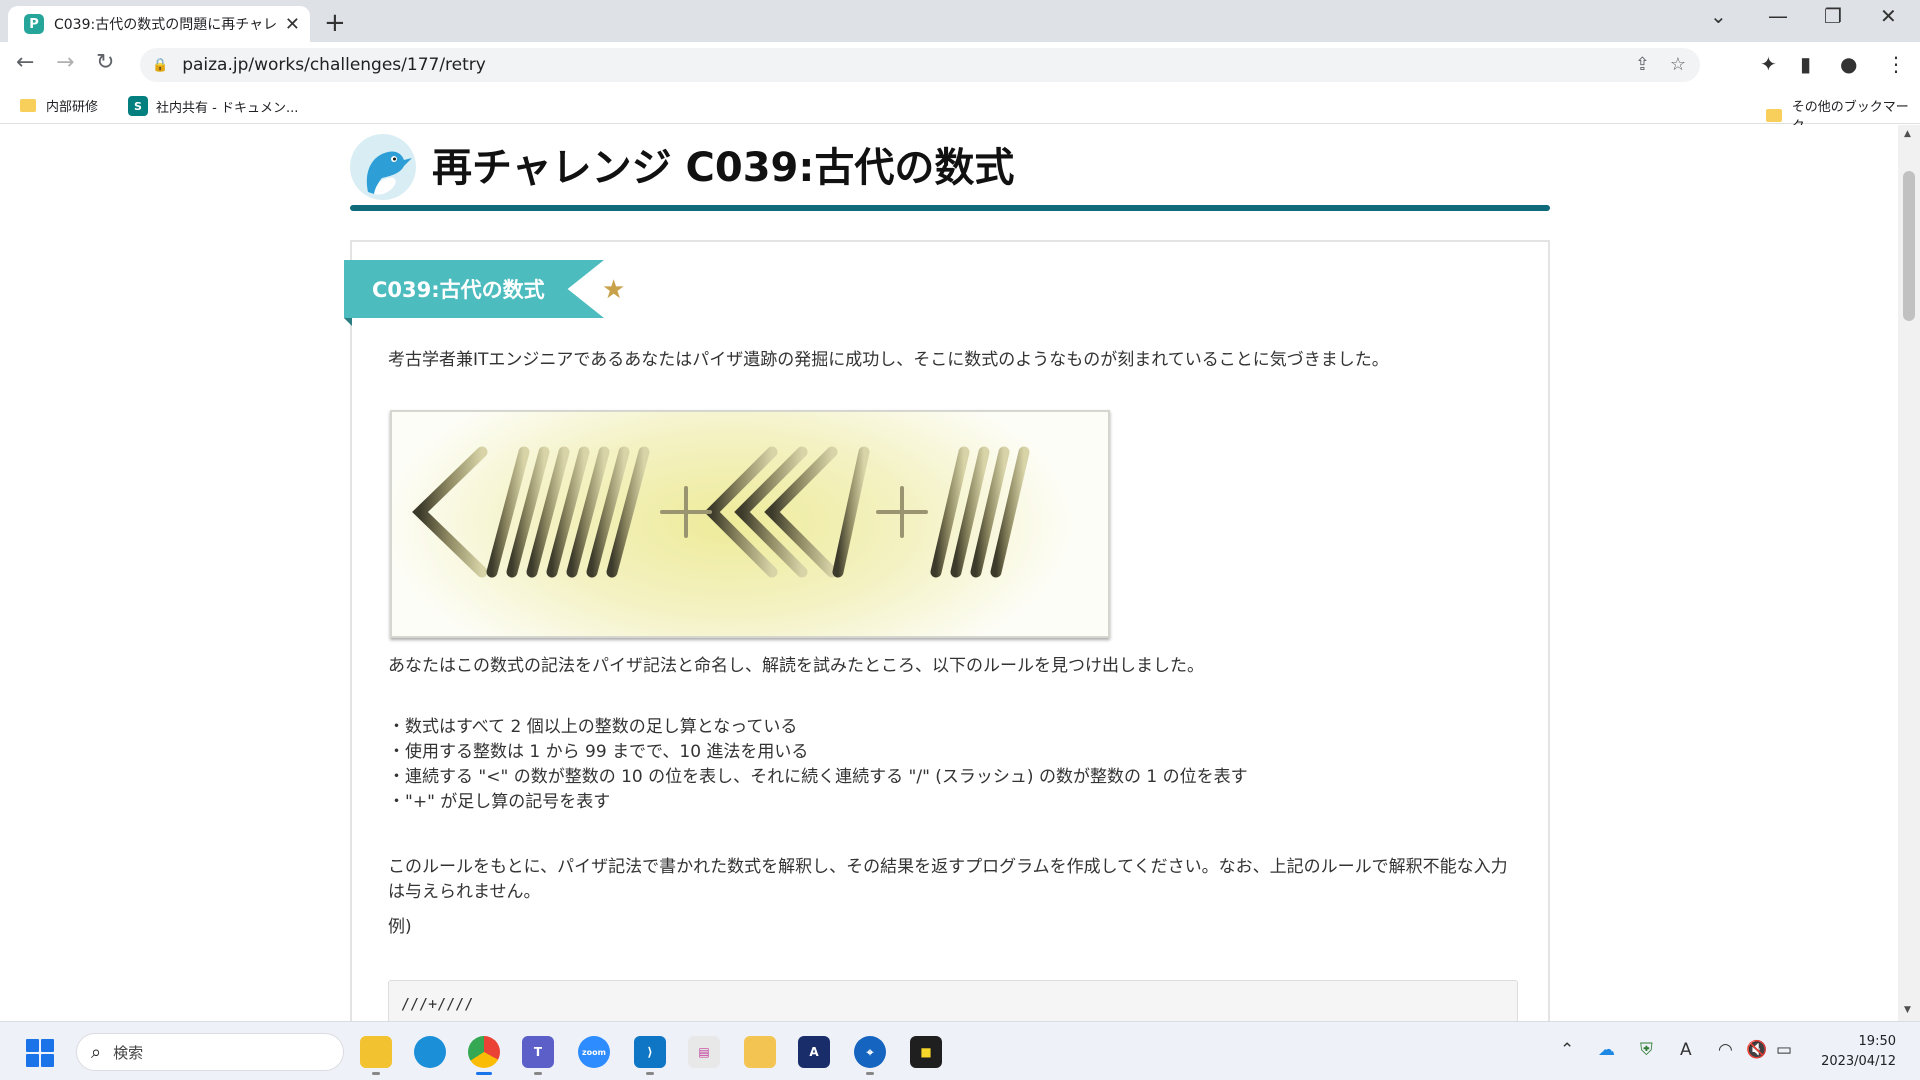  What do you see at coordinates (1896, 64) in the screenshot?
I see `menu-kebab-icon: ⋮` at bounding box center [1896, 64].